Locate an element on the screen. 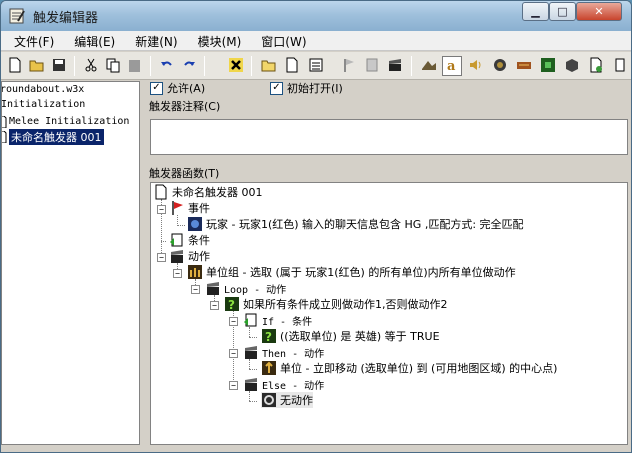 The width and height of the screenshot is (632, 453). svg-text: a is located at coordinates (451, 66).